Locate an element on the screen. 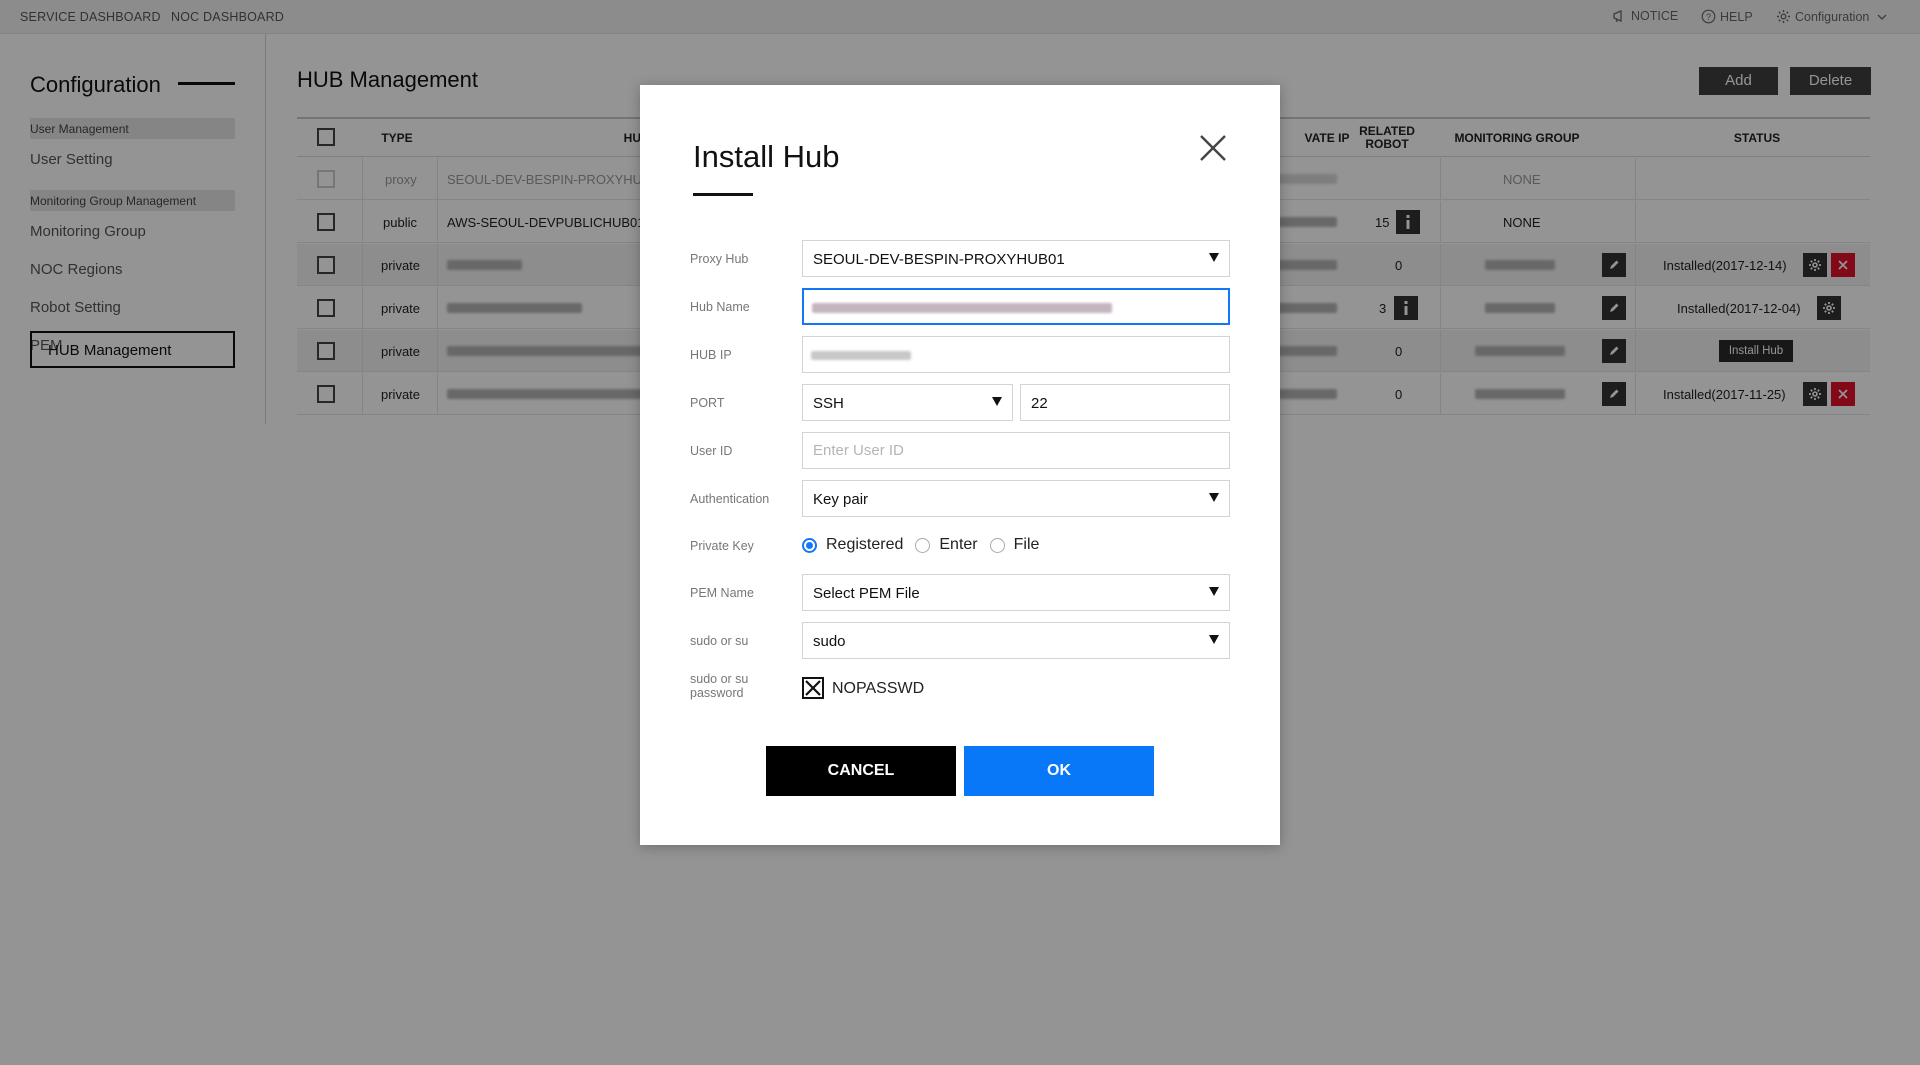 The height and width of the screenshot is (1065, 1920). user-id-label: User ID is located at coordinates (711, 451).